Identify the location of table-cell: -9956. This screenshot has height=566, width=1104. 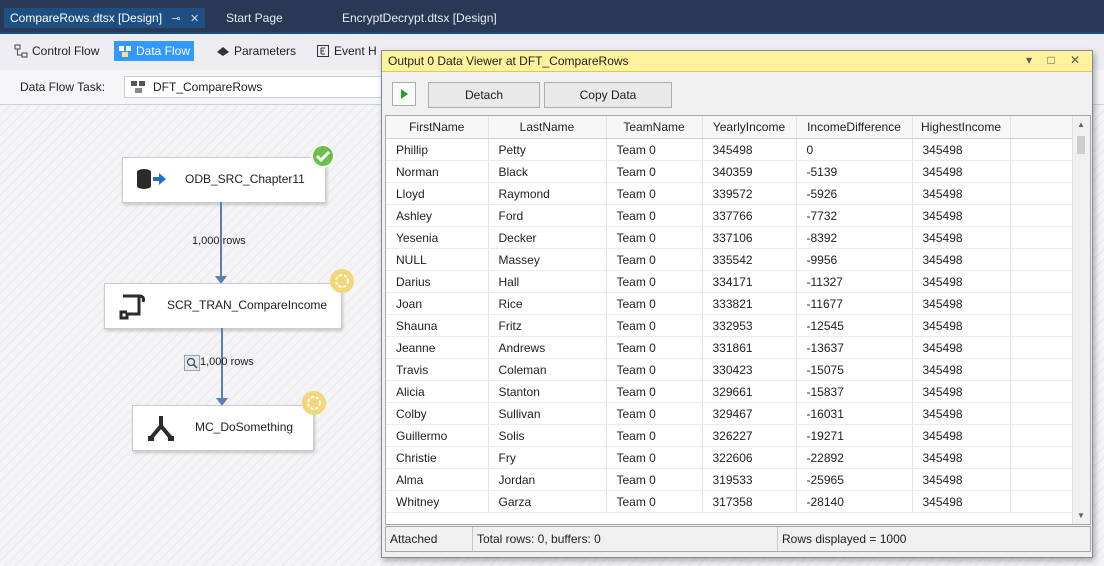
(854, 259).